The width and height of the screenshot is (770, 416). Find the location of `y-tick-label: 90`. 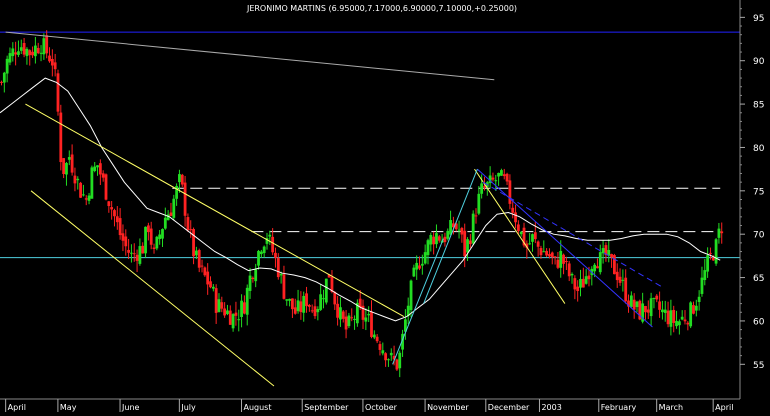

y-tick-label: 90 is located at coordinates (759, 62).